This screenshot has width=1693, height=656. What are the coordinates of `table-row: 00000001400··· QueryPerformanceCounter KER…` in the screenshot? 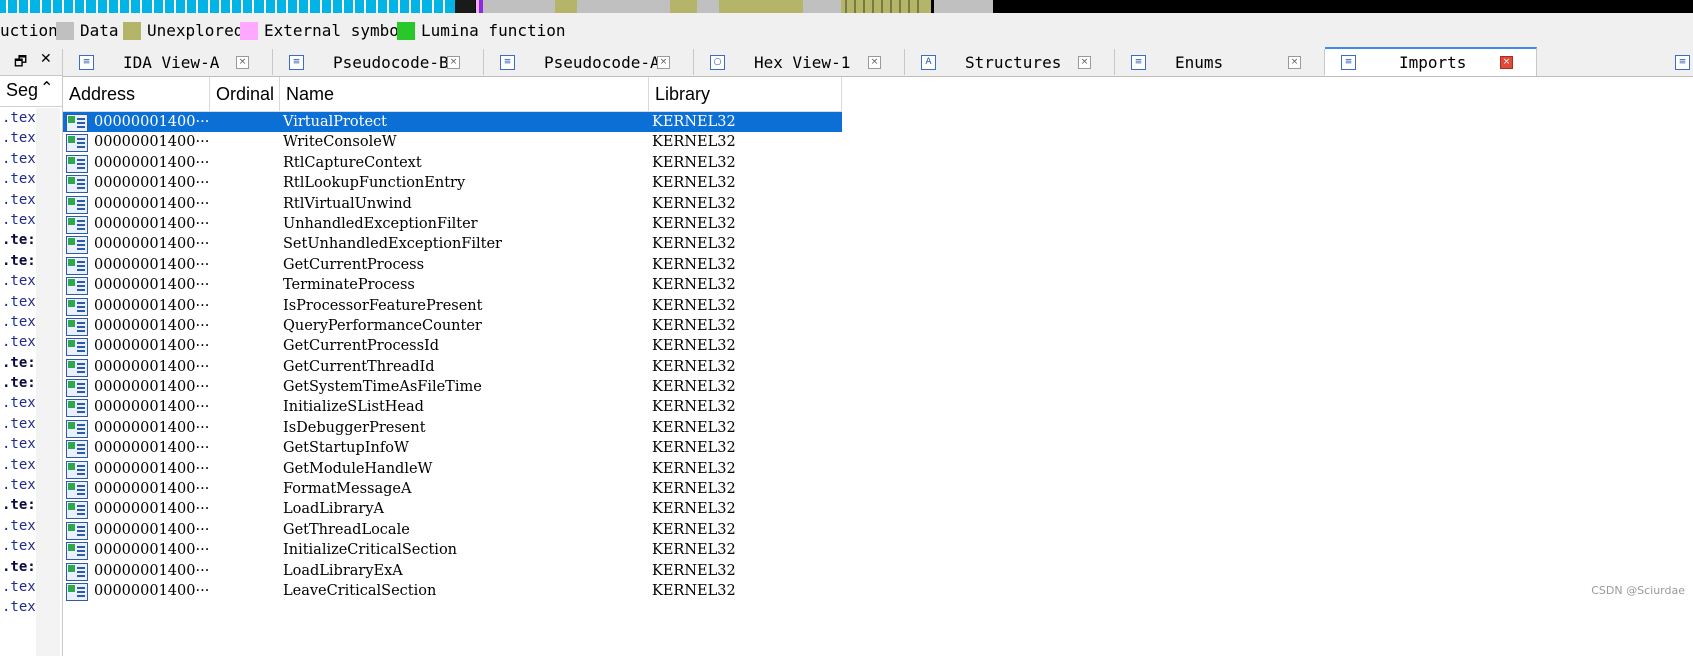 It's located at (452, 326).